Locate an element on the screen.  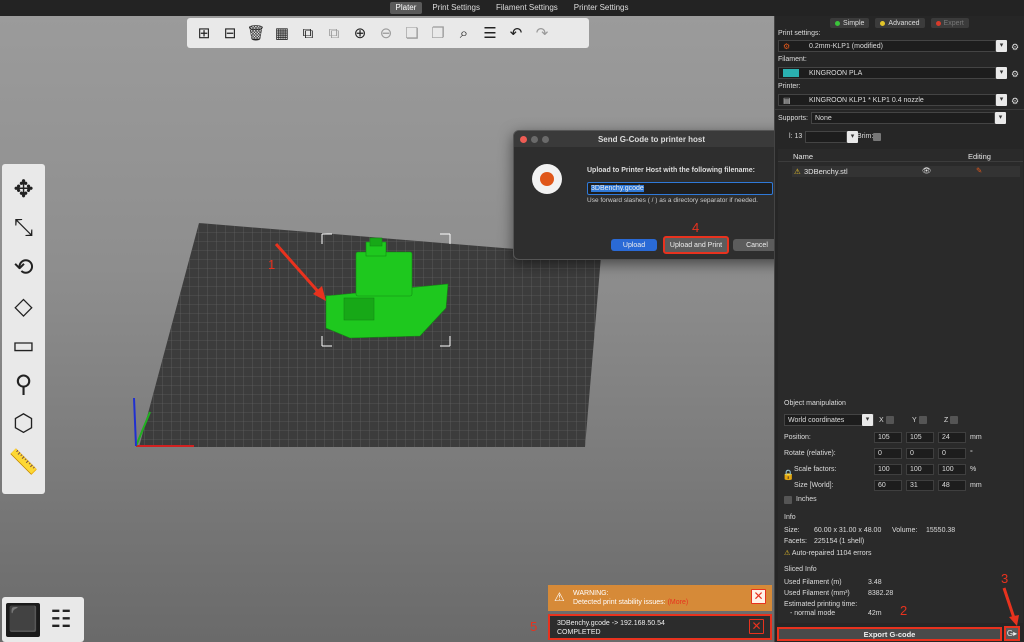
export-gcode-button: Export G-code is located at coordinates (889, 634).